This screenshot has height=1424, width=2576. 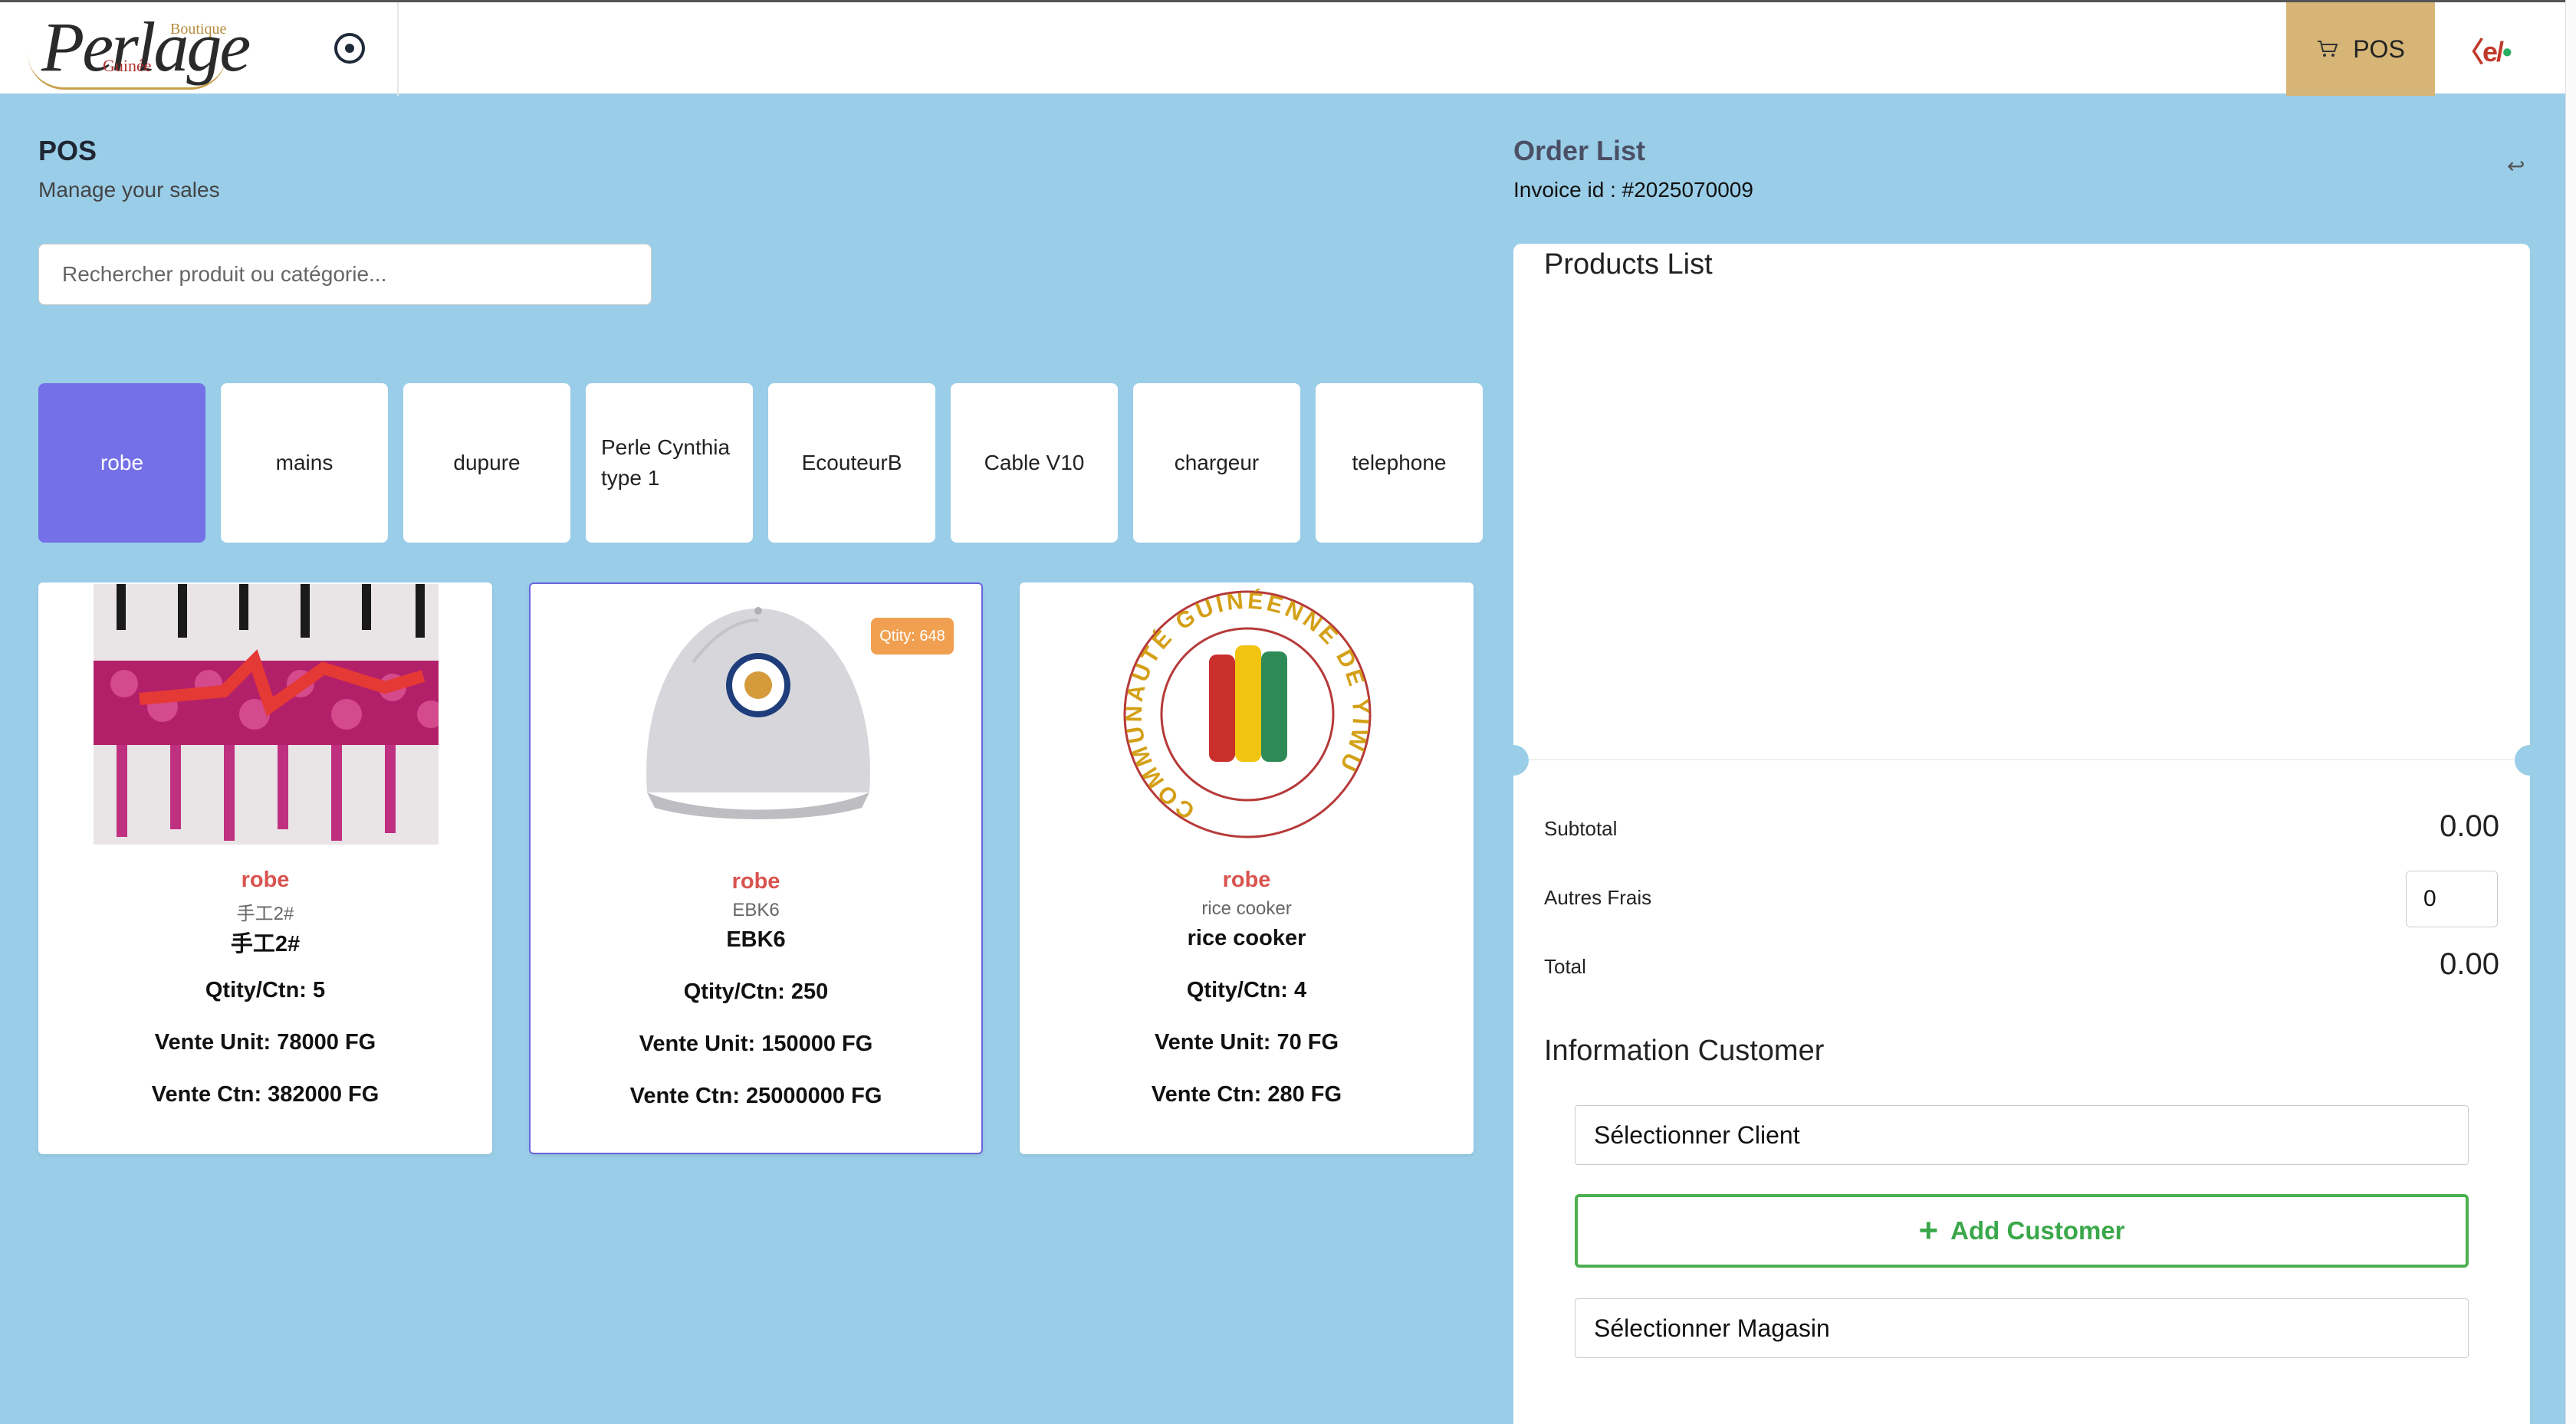 I want to click on product-qty-ctn: Qtity/Ctn: 250, so click(x=756, y=992).